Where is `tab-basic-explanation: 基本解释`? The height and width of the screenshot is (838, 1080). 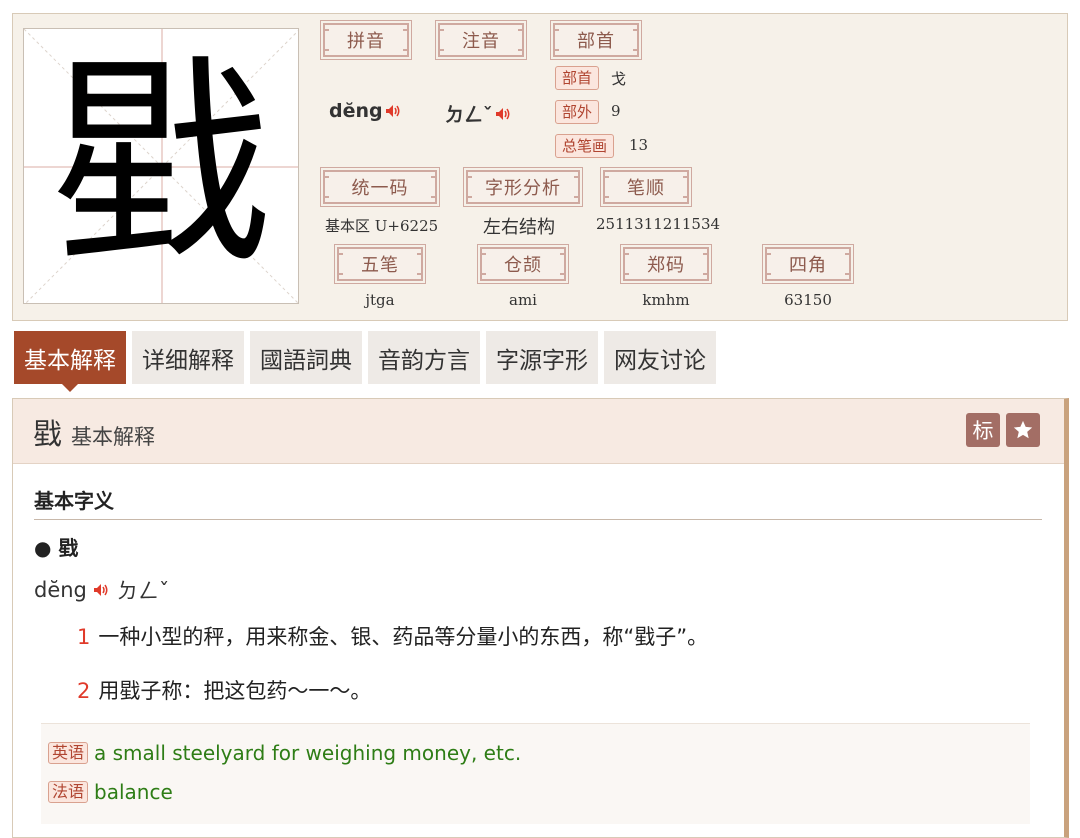 tab-basic-explanation: 基本解释 is located at coordinates (70, 361).